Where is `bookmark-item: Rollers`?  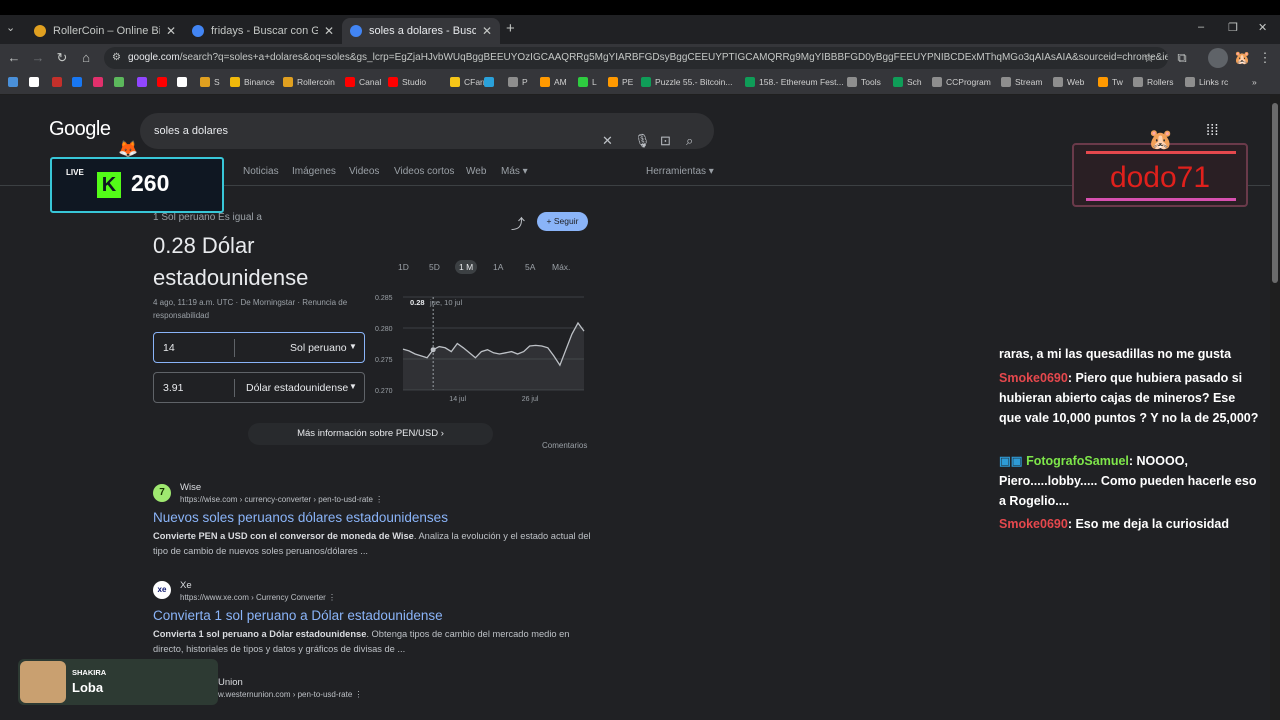
bookmark-item: Rollers is located at coordinates (1153, 82).